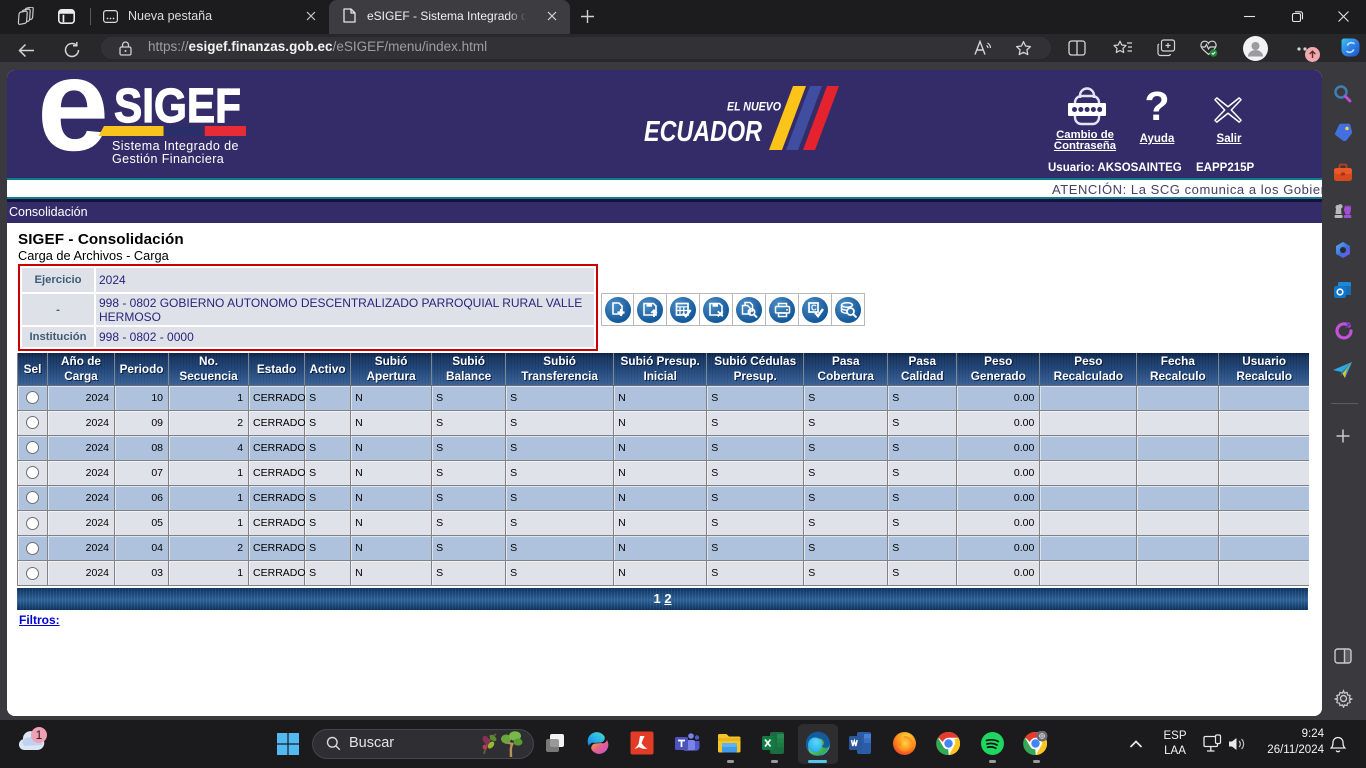 The height and width of the screenshot is (768, 1366). I want to click on svg-text: Gestión Financiera, so click(168, 159).